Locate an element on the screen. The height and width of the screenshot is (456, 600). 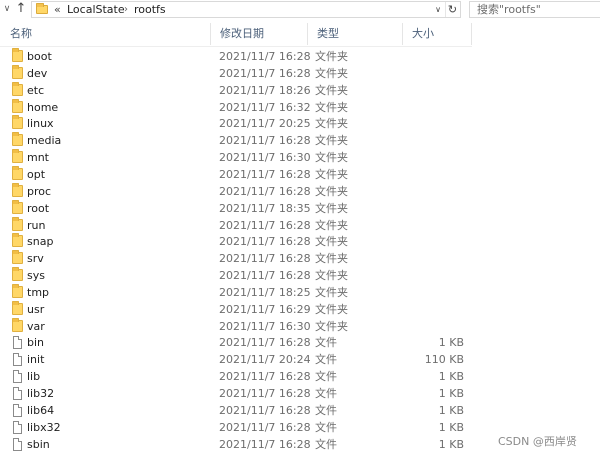
file-row: dev 2021/11/7 16:28 文件夹 is located at coordinates (236, 73).